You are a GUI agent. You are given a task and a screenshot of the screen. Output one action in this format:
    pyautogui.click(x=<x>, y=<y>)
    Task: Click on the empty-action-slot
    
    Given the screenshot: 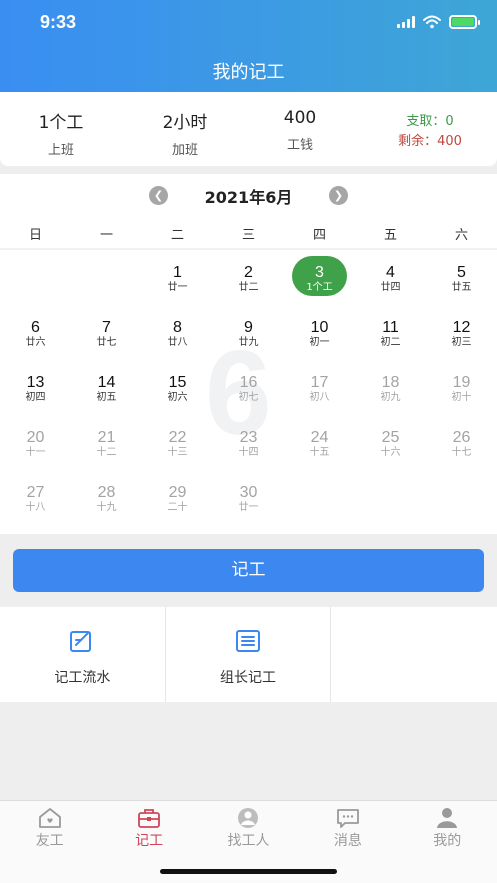 What is the action you would take?
    pyautogui.click(x=414, y=654)
    